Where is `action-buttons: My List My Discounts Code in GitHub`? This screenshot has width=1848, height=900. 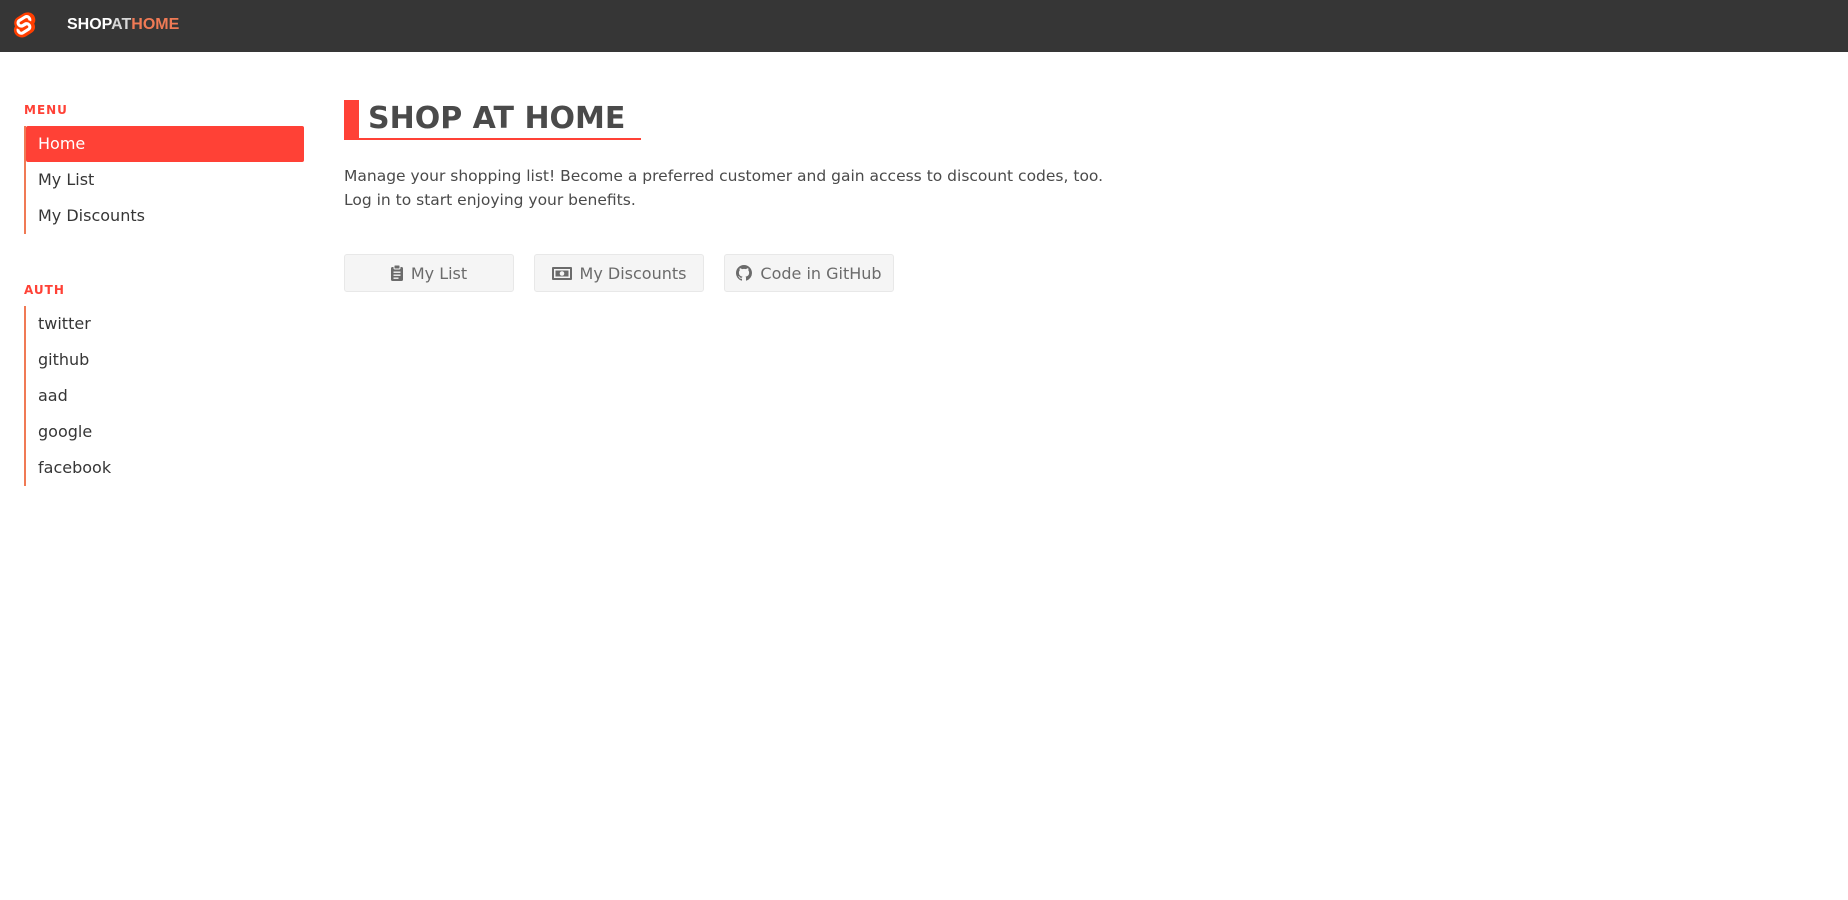 action-buttons: My List My Discounts Code in GitHub is located at coordinates (619, 273).